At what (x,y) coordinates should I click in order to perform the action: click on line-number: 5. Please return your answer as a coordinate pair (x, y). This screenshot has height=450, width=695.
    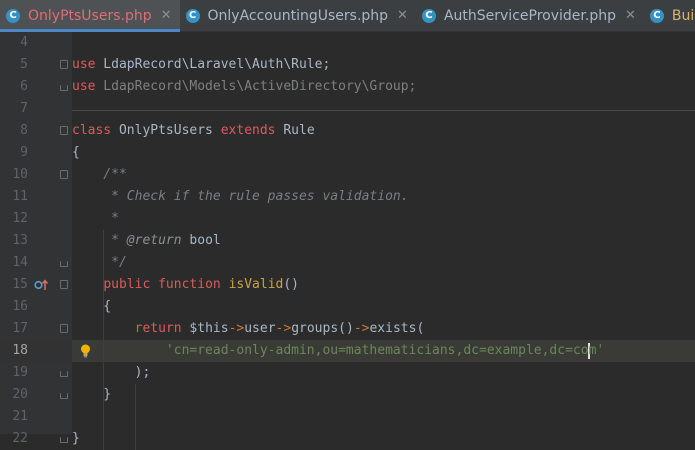
    Looking at the image, I should click on (24, 64).